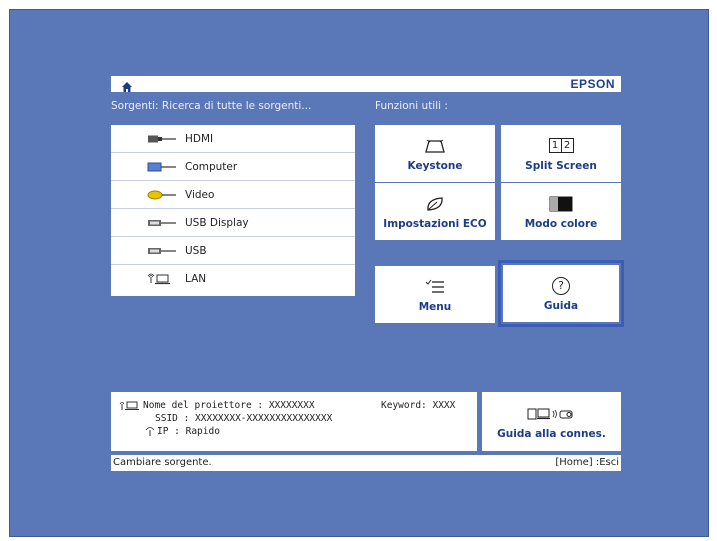  What do you see at coordinates (211, 166) in the screenshot?
I see `source-label: Computer` at bounding box center [211, 166].